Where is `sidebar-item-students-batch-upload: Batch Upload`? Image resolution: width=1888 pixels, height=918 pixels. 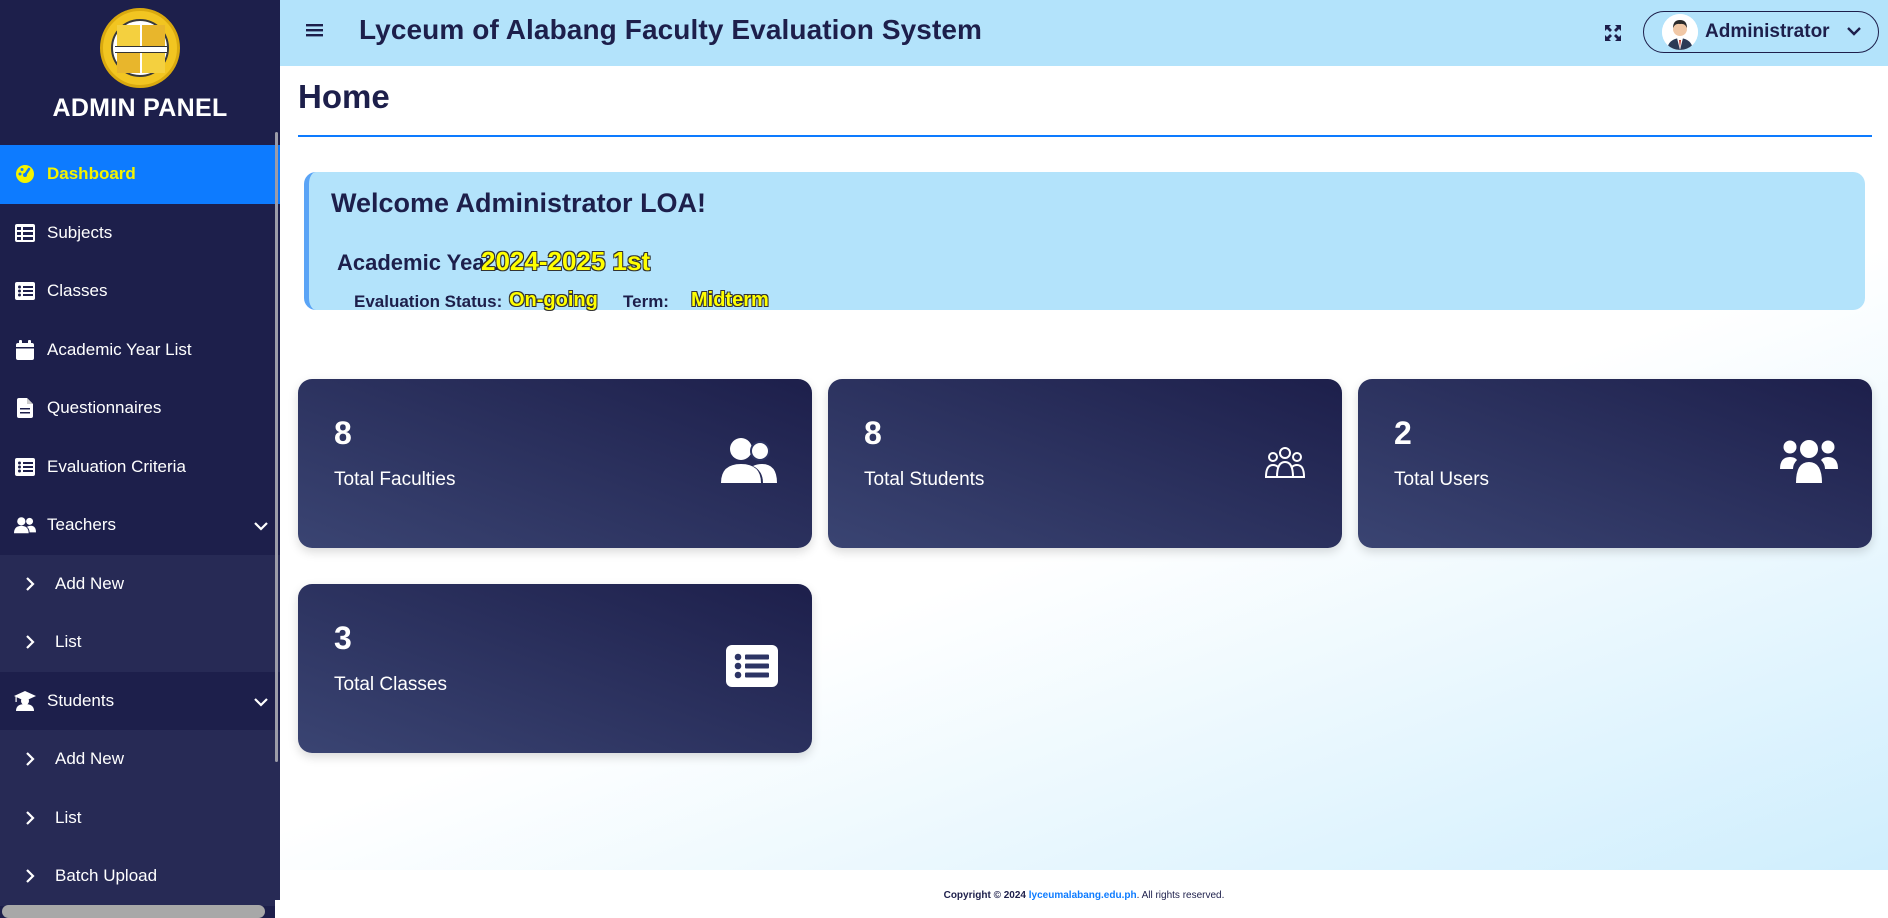
sidebar-item-students-batch-upload: Batch Upload is located at coordinates (140, 876).